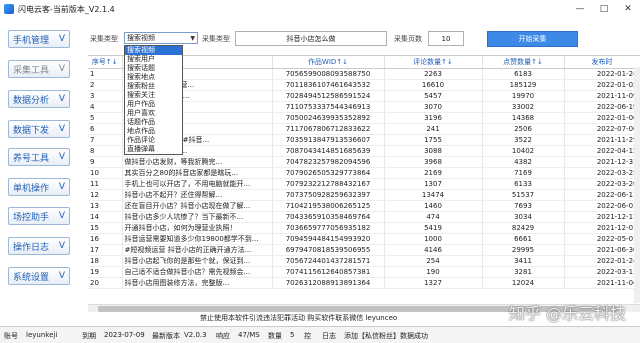  Describe the element at coordinates (153, 122) in the screenshot. I see `dropdown-option: 话题作品` at that location.